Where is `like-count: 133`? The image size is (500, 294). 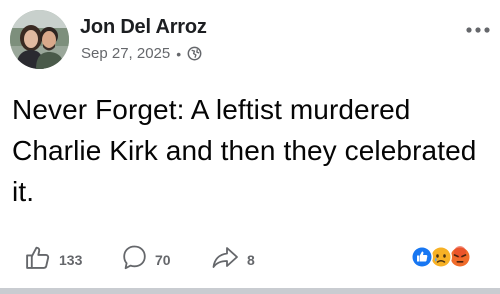
like-count: 133 is located at coordinates (71, 260).